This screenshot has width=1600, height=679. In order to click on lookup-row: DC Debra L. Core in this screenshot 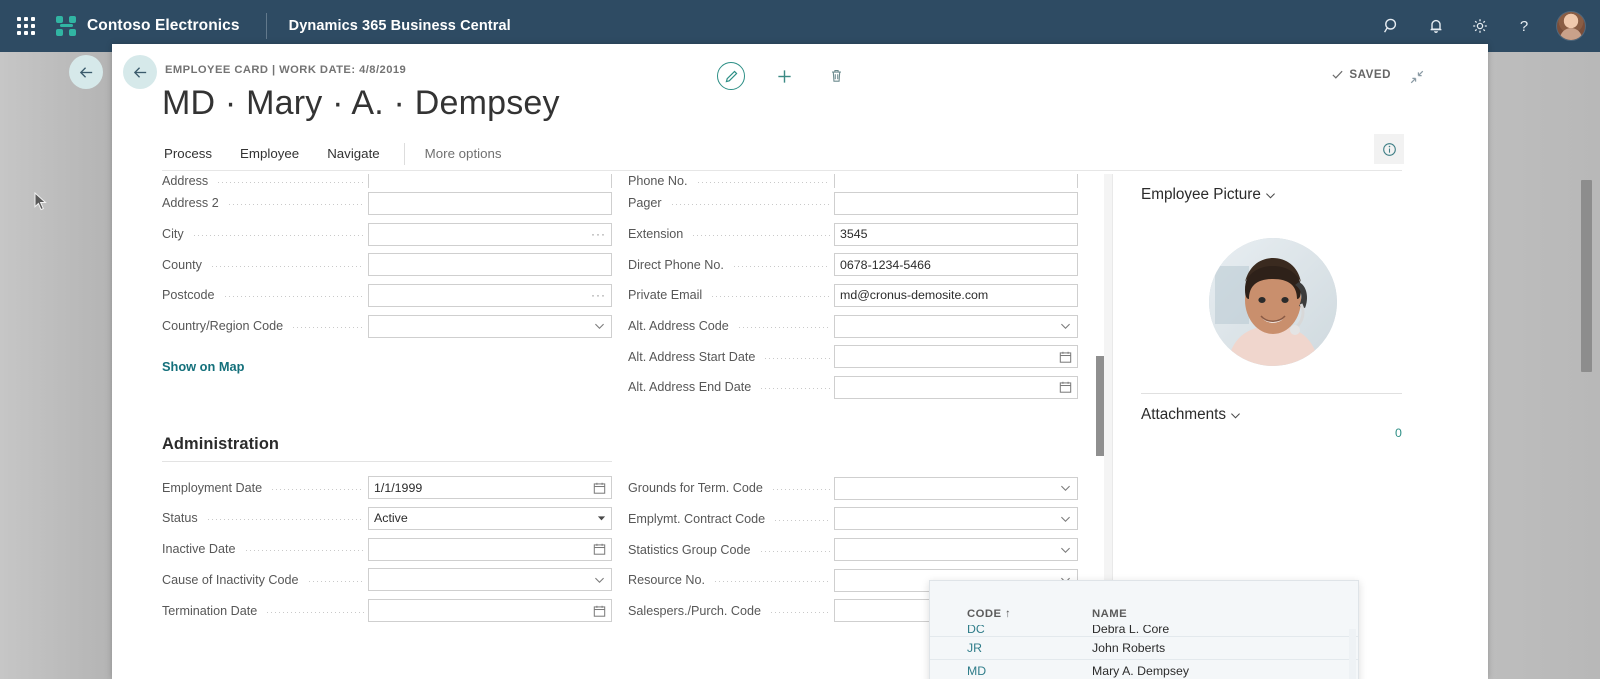, I will do `click(1144, 630)`.